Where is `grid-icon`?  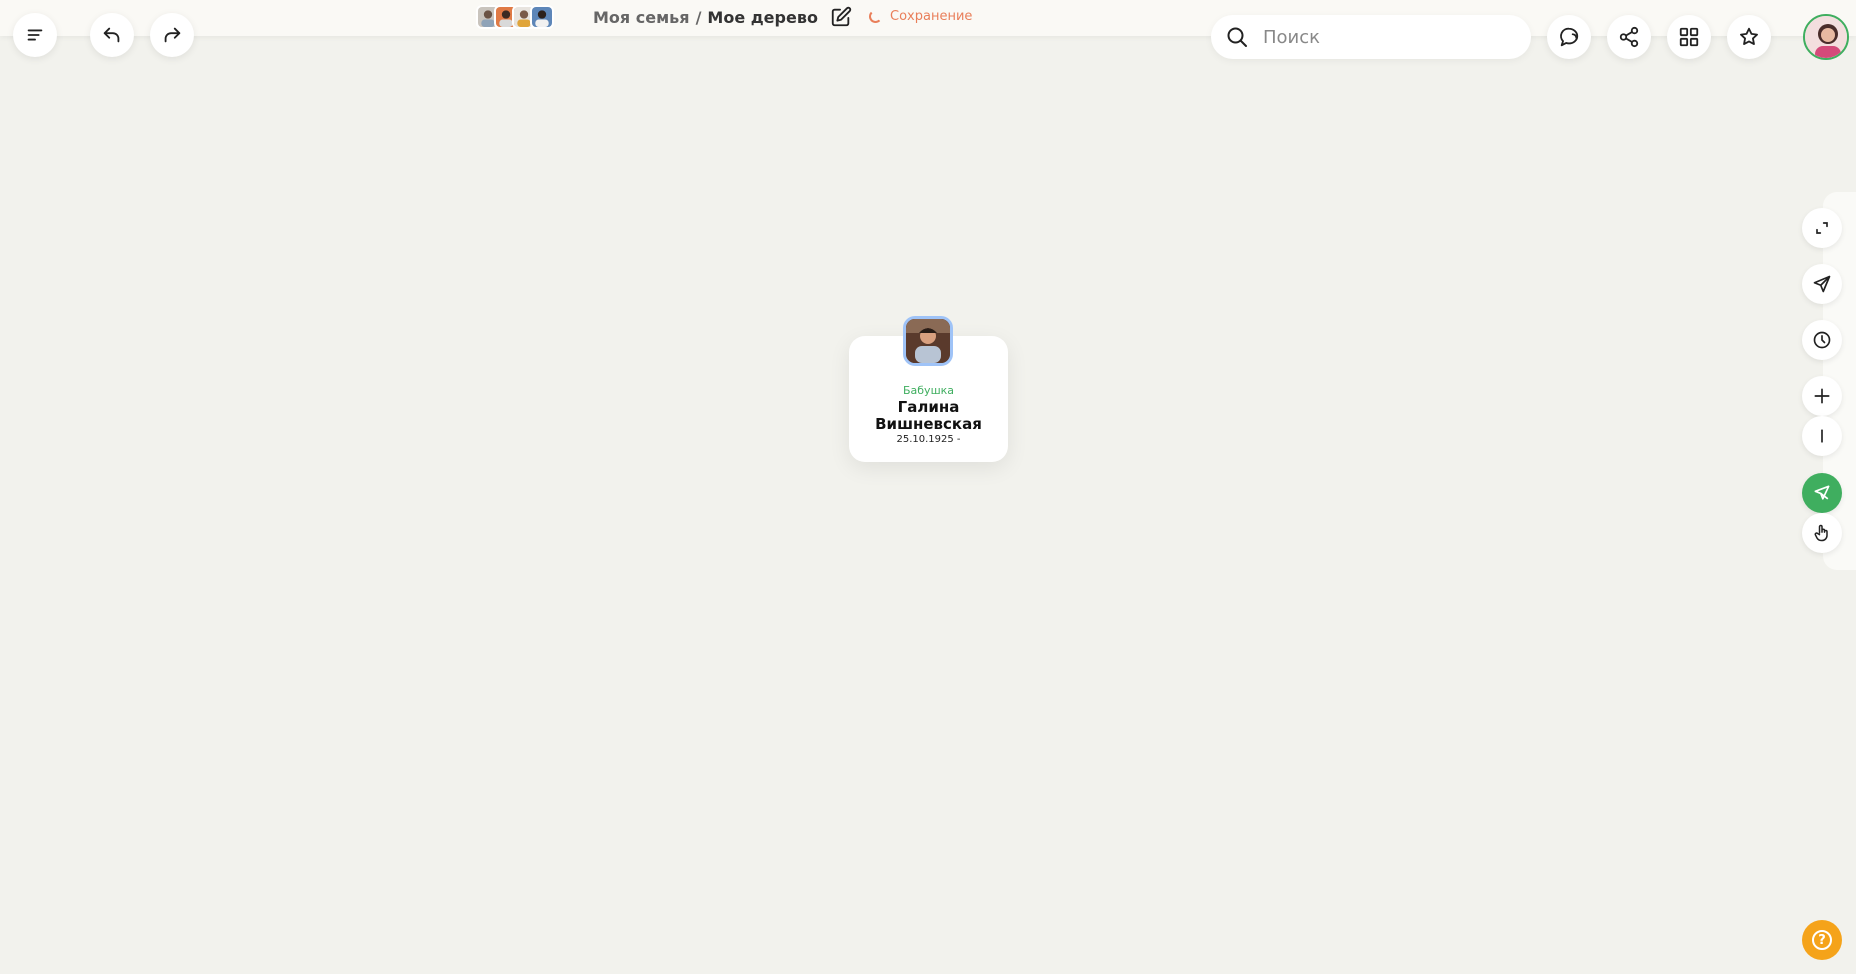 grid-icon is located at coordinates (1689, 37).